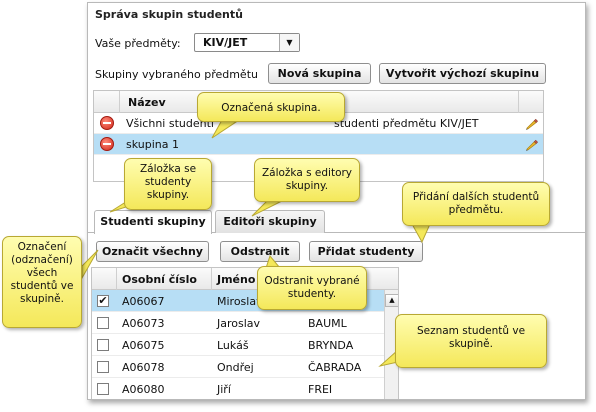 This screenshot has height=412, width=596. What do you see at coordinates (225, 42) in the screenshot?
I see `subject-select-value: KIV/JET` at bounding box center [225, 42].